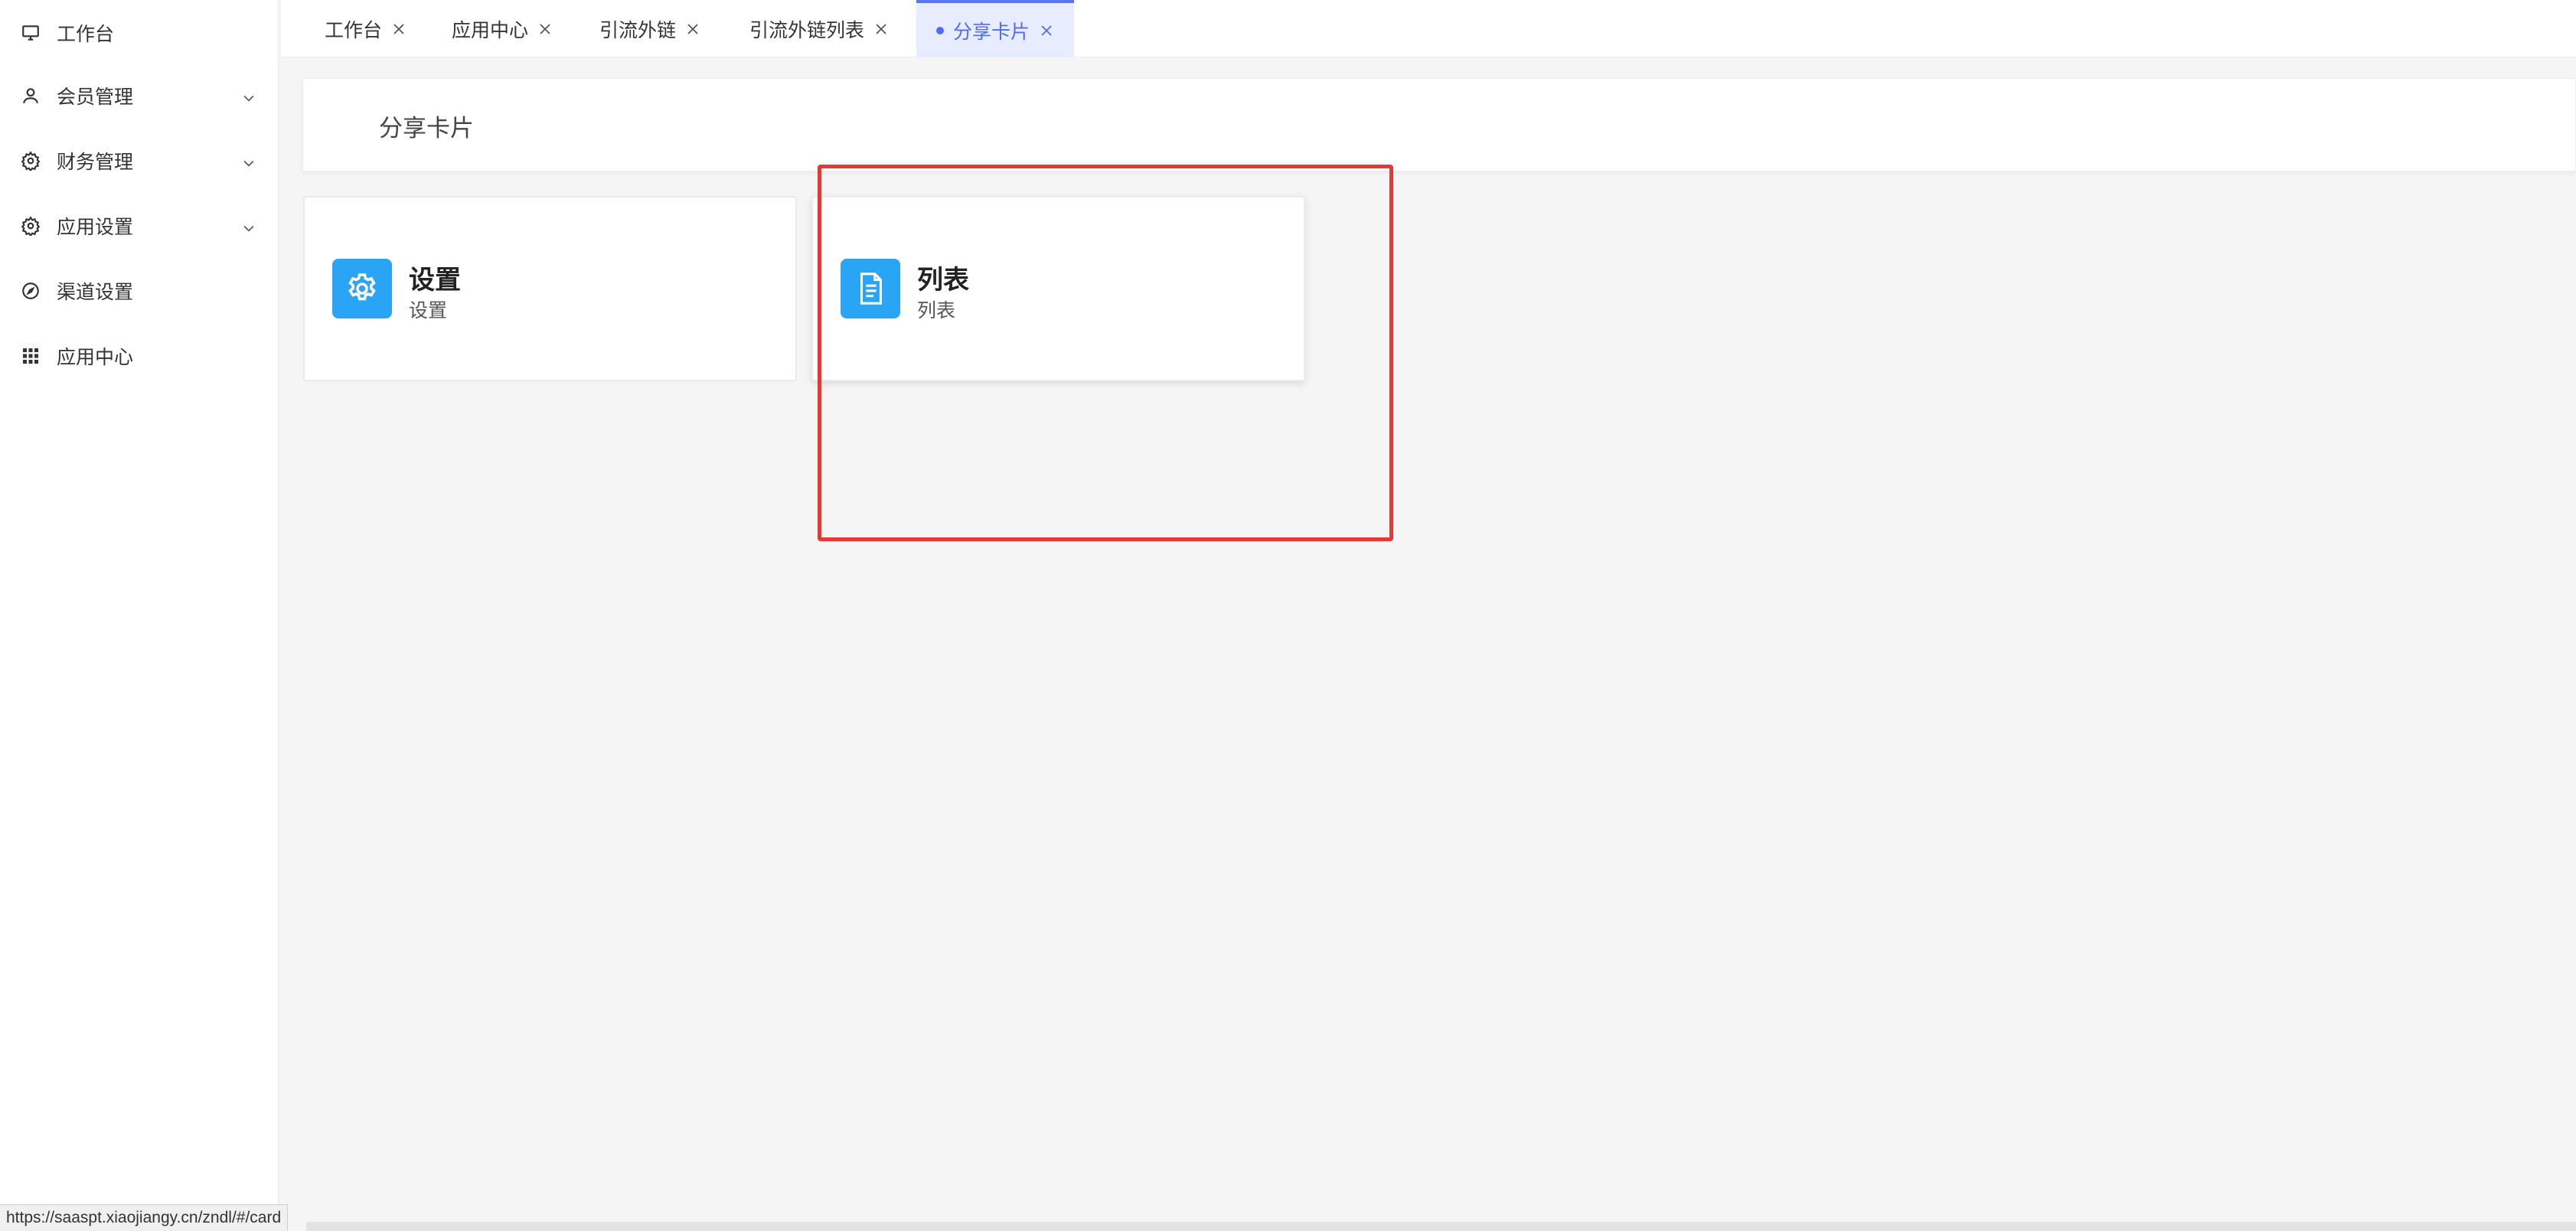 The height and width of the screenshot is (1231, 2576). I want to click on sidebar-item-app-center: 应用中心, so click(139, 356).